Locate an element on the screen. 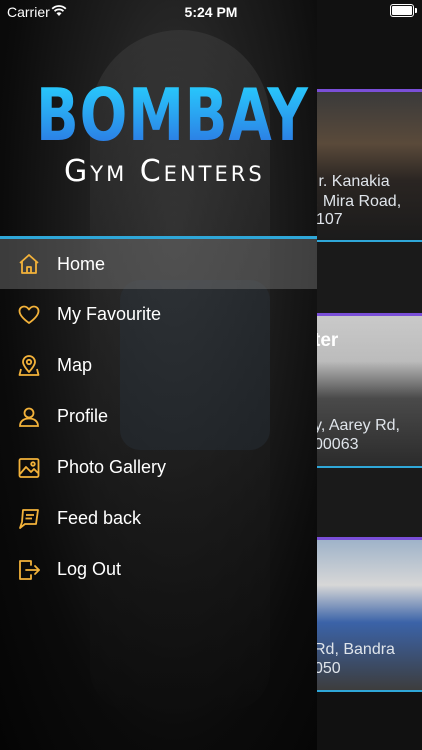  battery-icon is located at coordinates (403, 10).